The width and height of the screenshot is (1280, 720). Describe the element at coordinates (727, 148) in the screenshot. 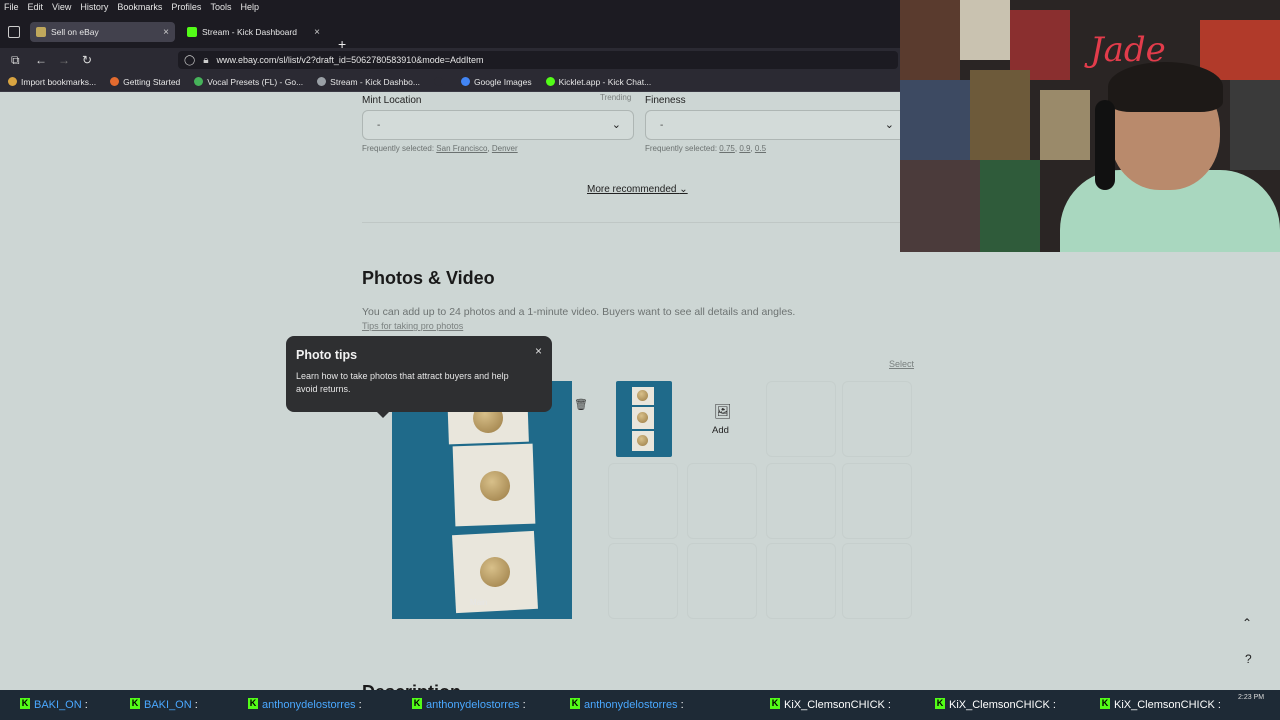

I see `freq-option-075: 0.75` at that location.